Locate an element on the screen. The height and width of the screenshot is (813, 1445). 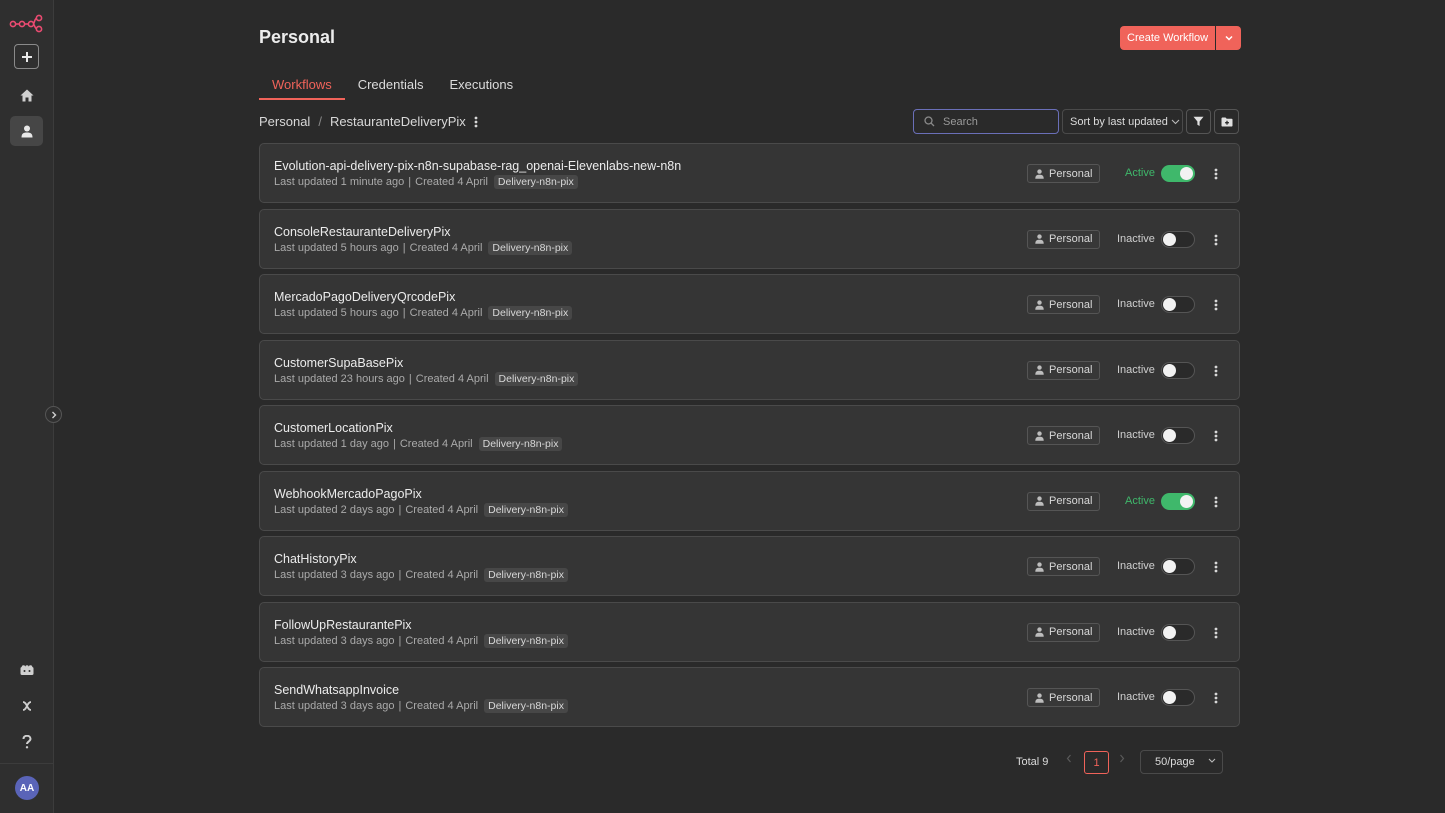
breadcrumb-folder: RestauranteDeliveryPix is located at coordinates (398, 121).